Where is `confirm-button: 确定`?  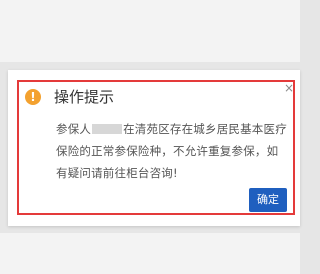 confirm-button: 确定 is located at coordinates (268, 200).